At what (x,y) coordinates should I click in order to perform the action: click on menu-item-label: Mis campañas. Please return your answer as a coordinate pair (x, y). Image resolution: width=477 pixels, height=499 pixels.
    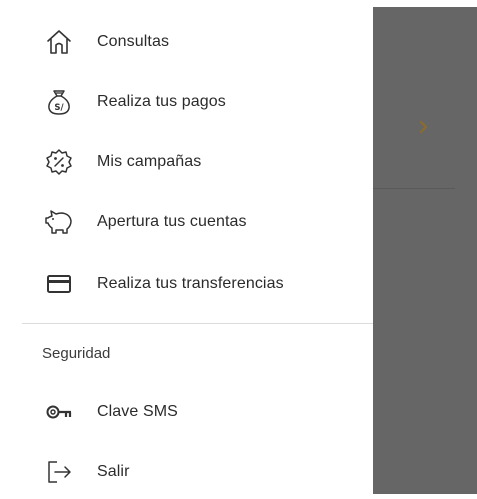
    Looking at the image, I should click on (149, 161).